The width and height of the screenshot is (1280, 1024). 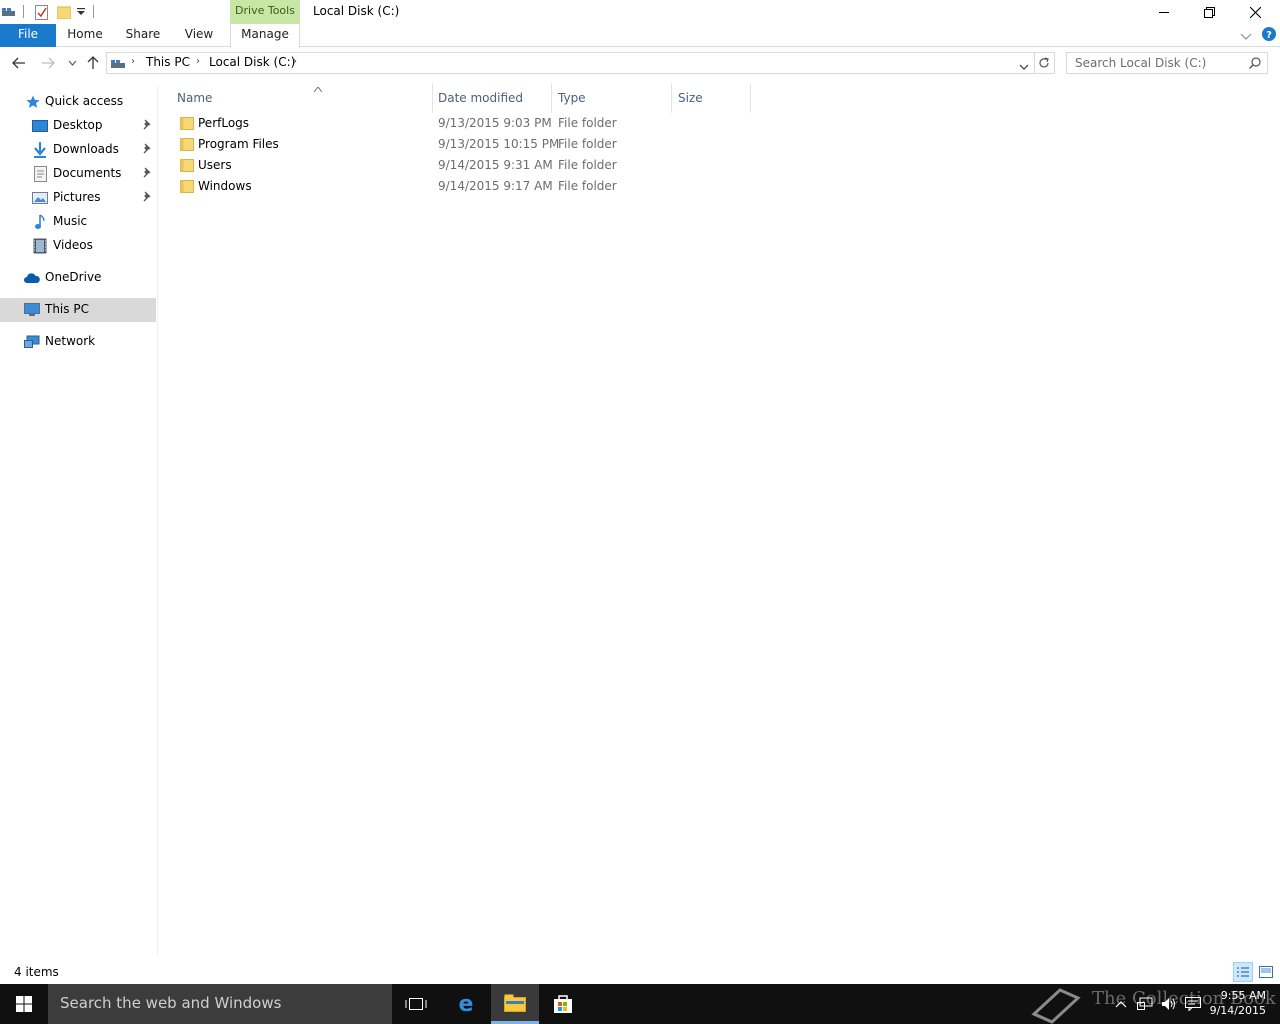 What do you see at coordinates (1193, 1004) in the screenshot?
I see `action-center-icon` at bounding box center [1193, 1004].